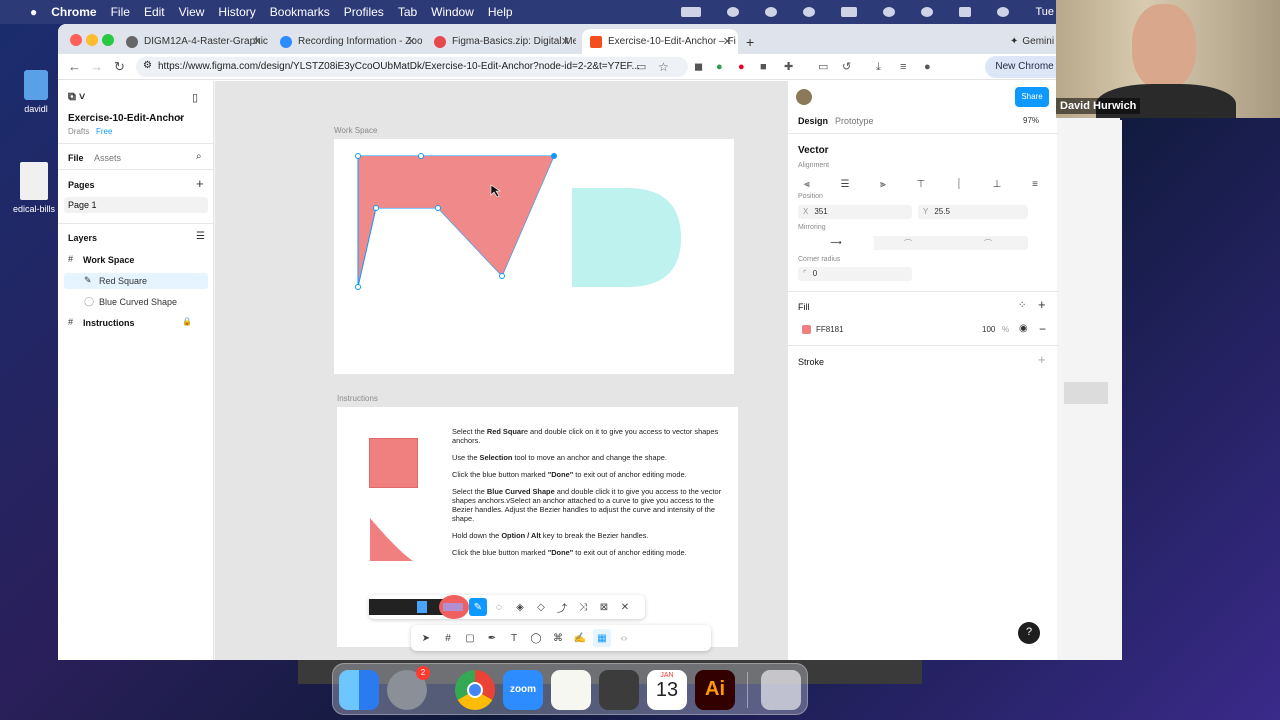  Describe the element at coordinates (1042, 329) in the screenshot. I see `remove-fill-icon: −` at that location.